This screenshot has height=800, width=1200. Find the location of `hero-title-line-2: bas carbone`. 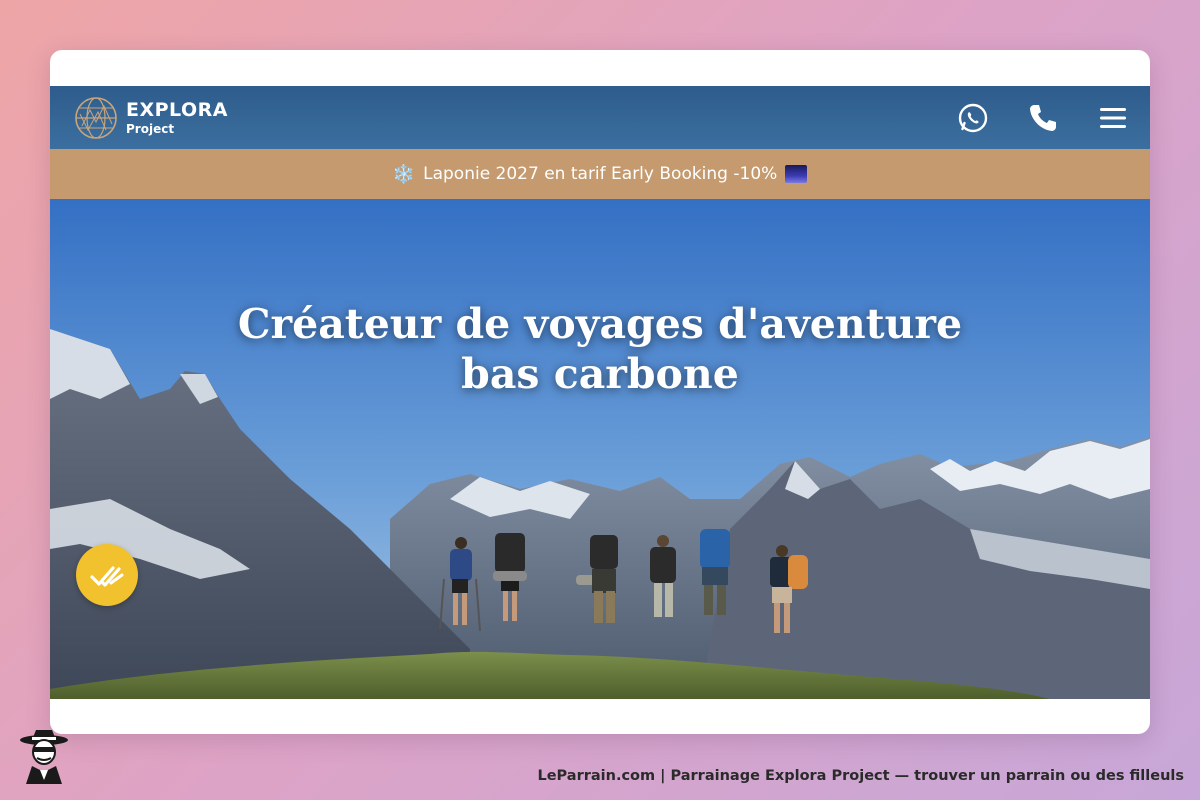

hero-title-line-2: bas carbone is located at coordinates (600, 374).